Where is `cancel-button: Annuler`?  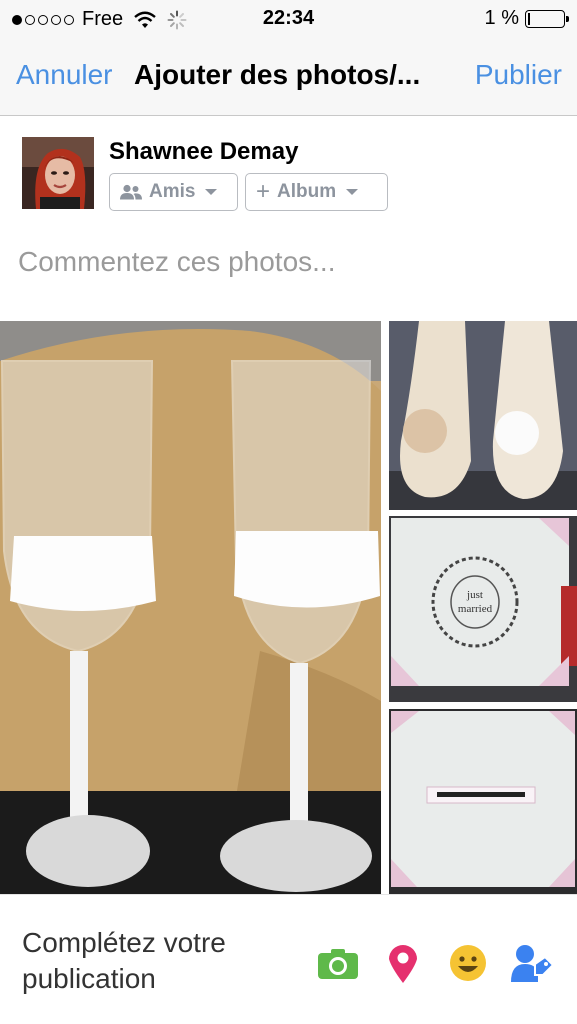 cancel-button: Annuler is located at coordinates (64, 75).